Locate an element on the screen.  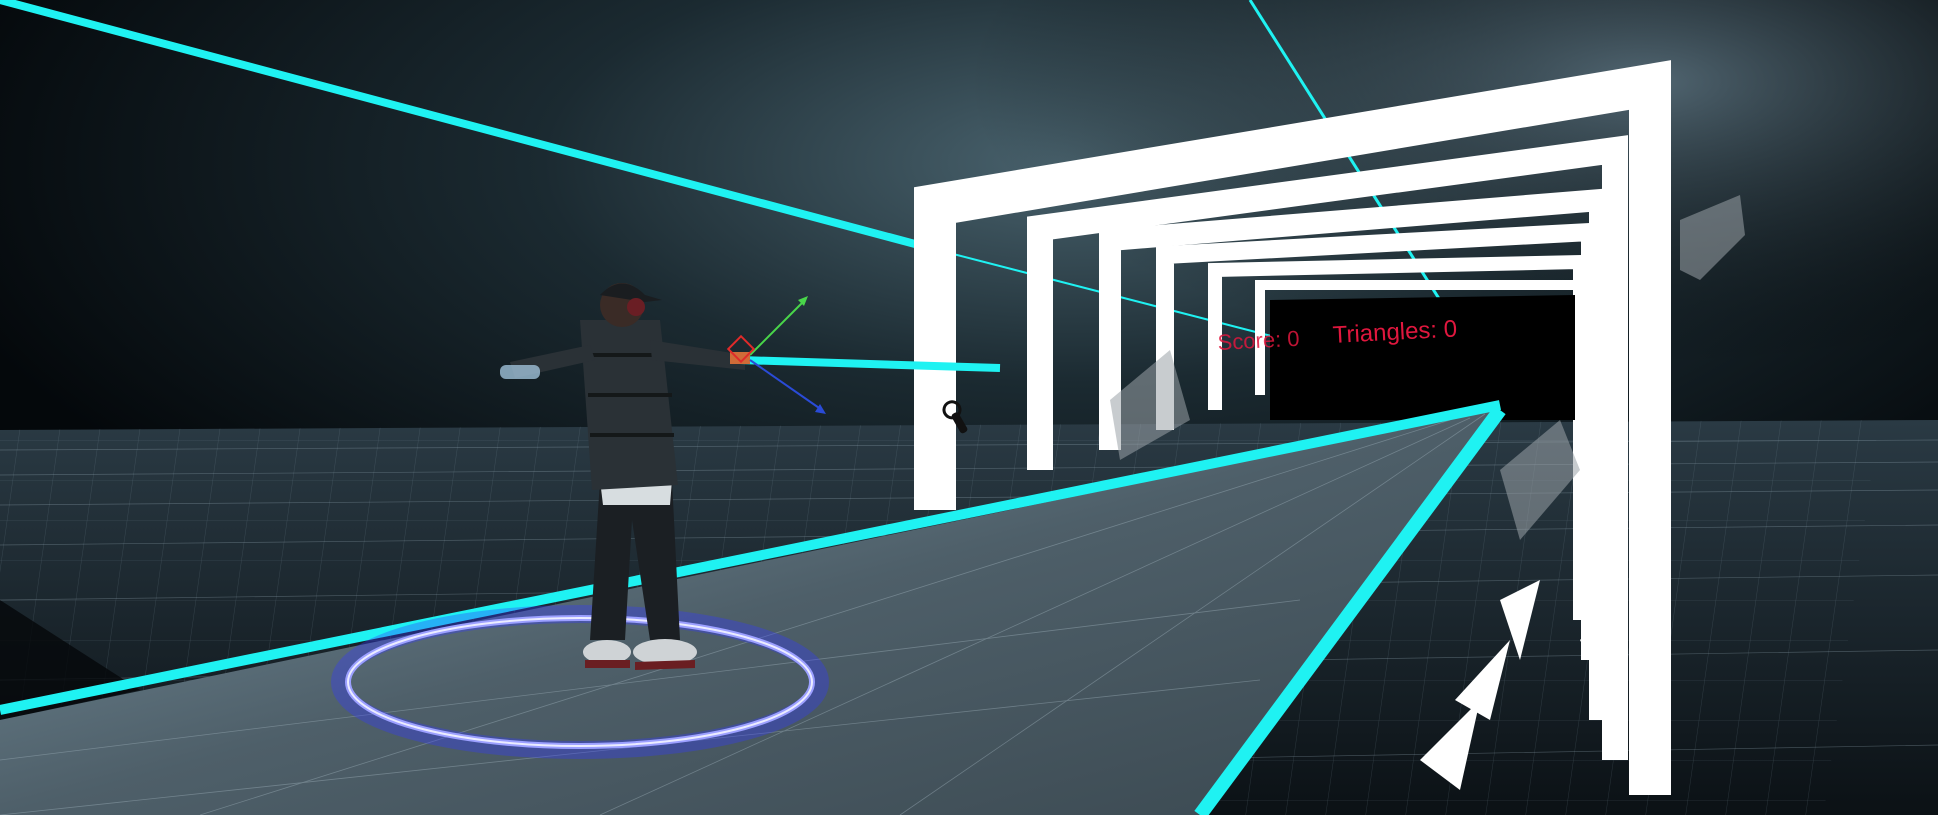
score-label: Score: 0 is located at coordinates (1259, 340).